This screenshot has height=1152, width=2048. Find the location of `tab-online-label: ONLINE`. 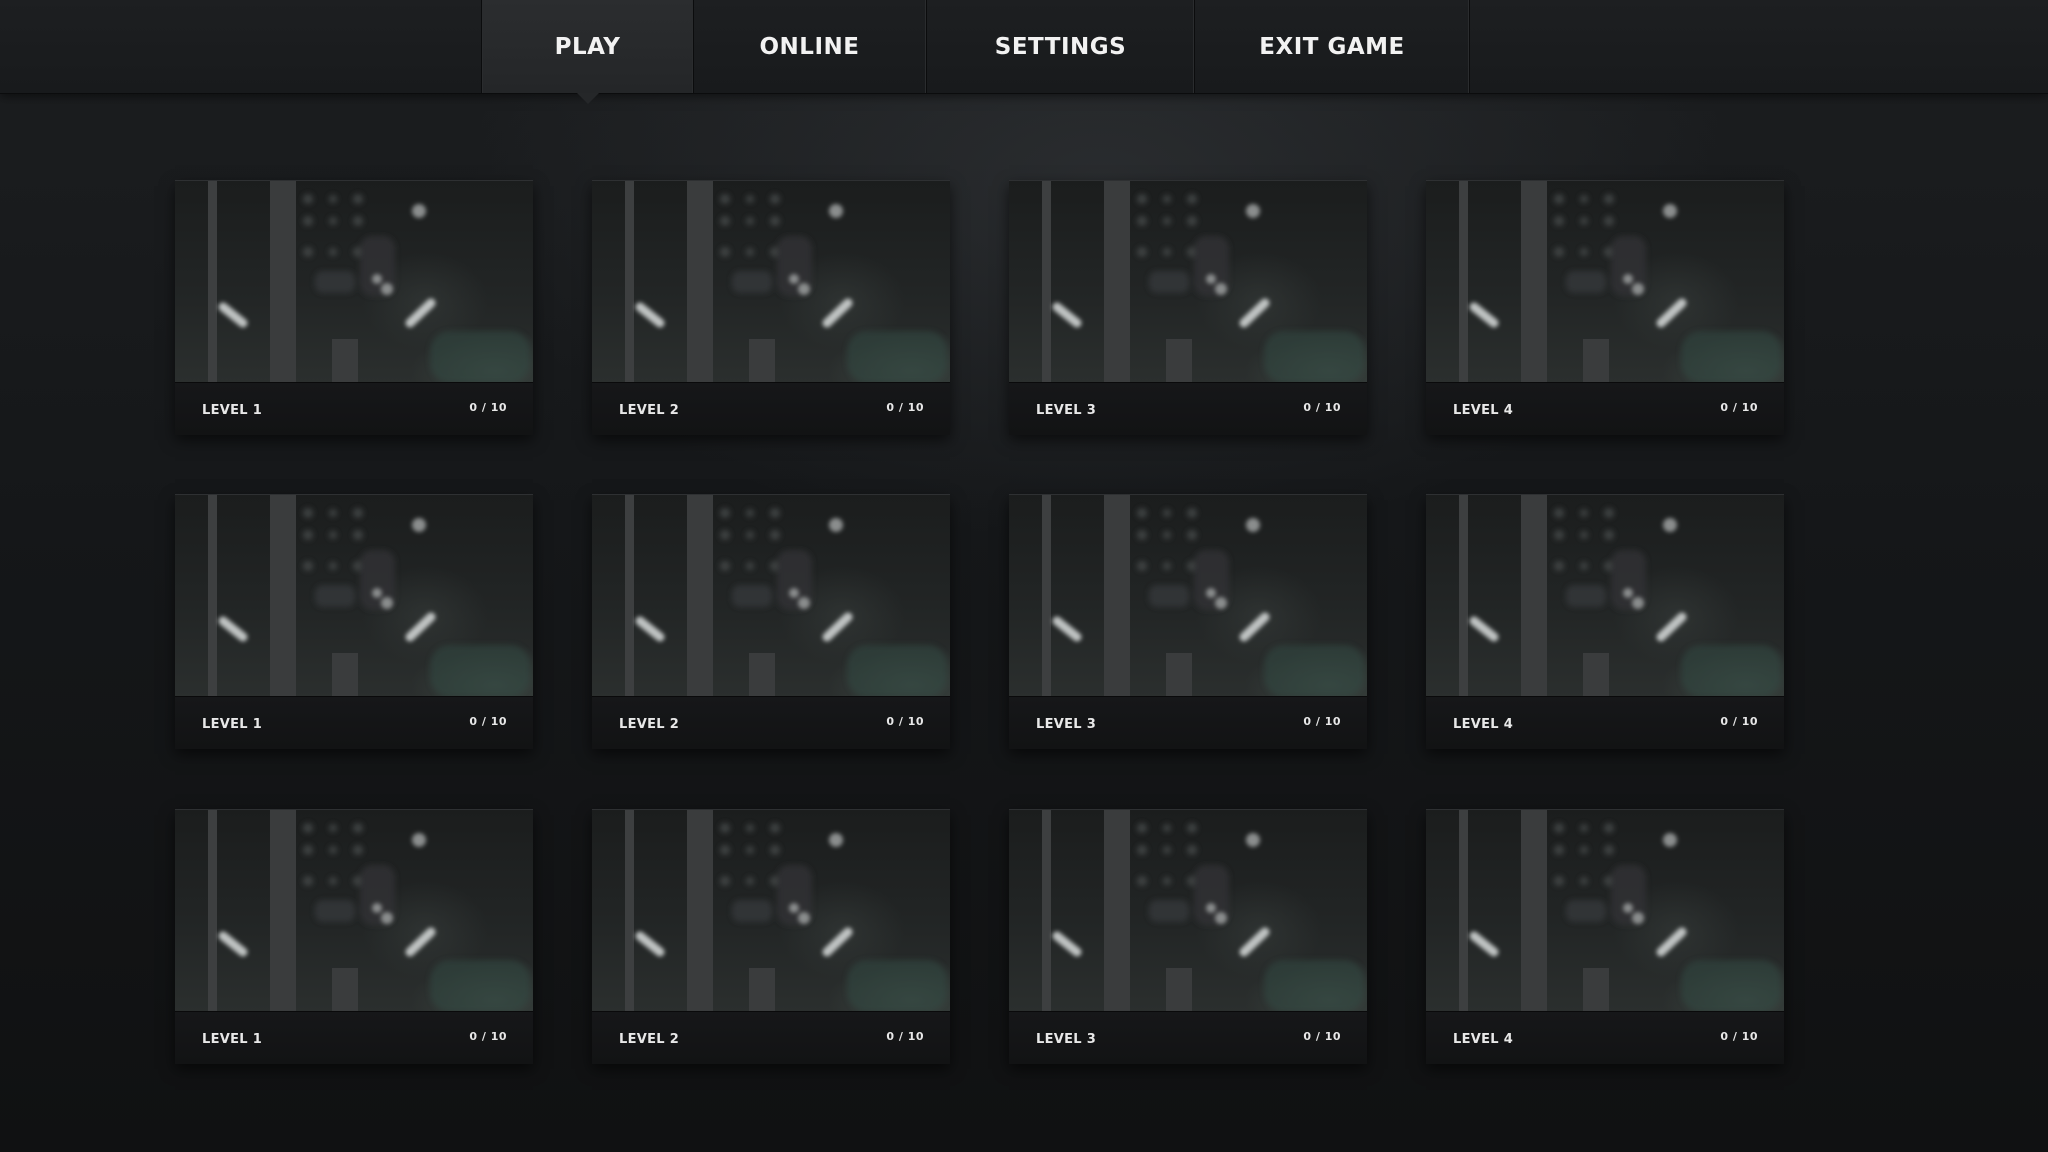

tab-online-label: ONLINE is located at coordinates (809, 46).